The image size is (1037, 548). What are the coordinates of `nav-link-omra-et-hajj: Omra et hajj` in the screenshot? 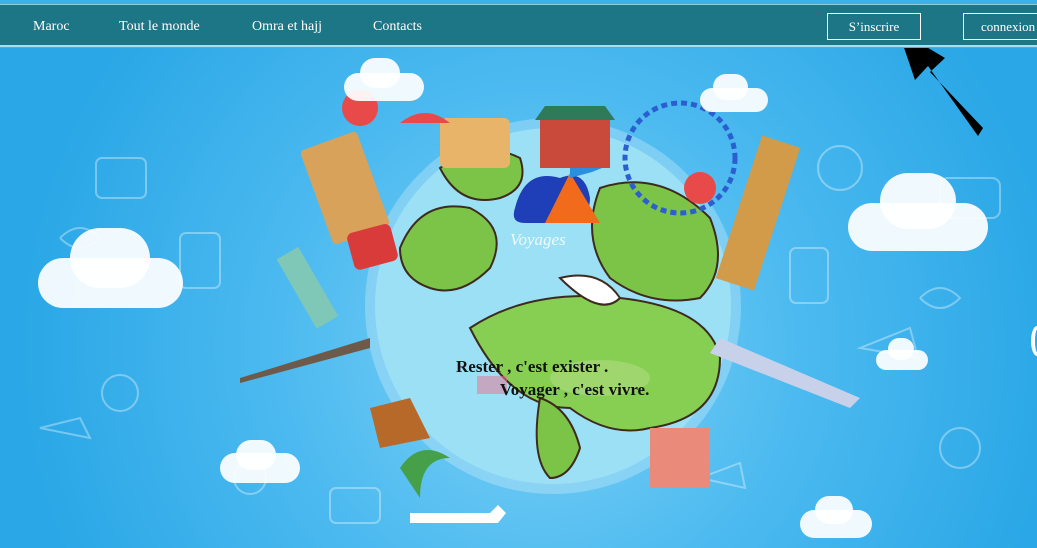 It's located at (287, 27).